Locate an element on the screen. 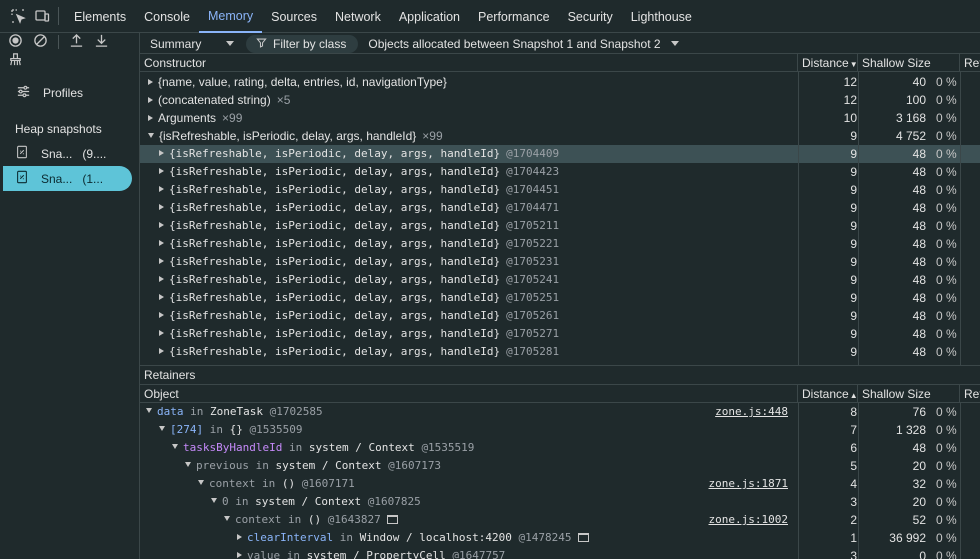 The height and width of the screenshot is (559, 980). retained-size-column-header: Ret is located at coordinates (970, 63).